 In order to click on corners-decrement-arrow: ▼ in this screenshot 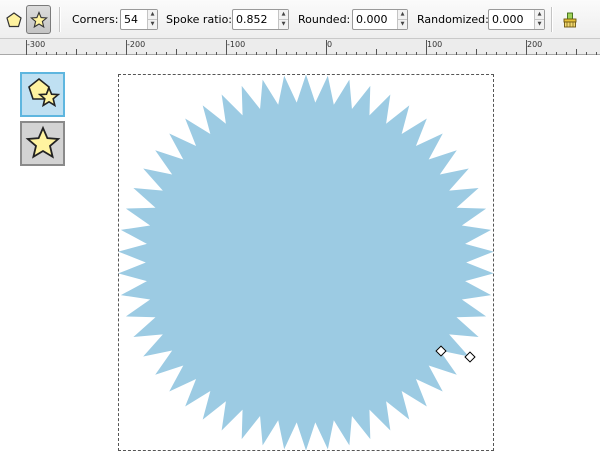, I will do `click(152, 24)`.